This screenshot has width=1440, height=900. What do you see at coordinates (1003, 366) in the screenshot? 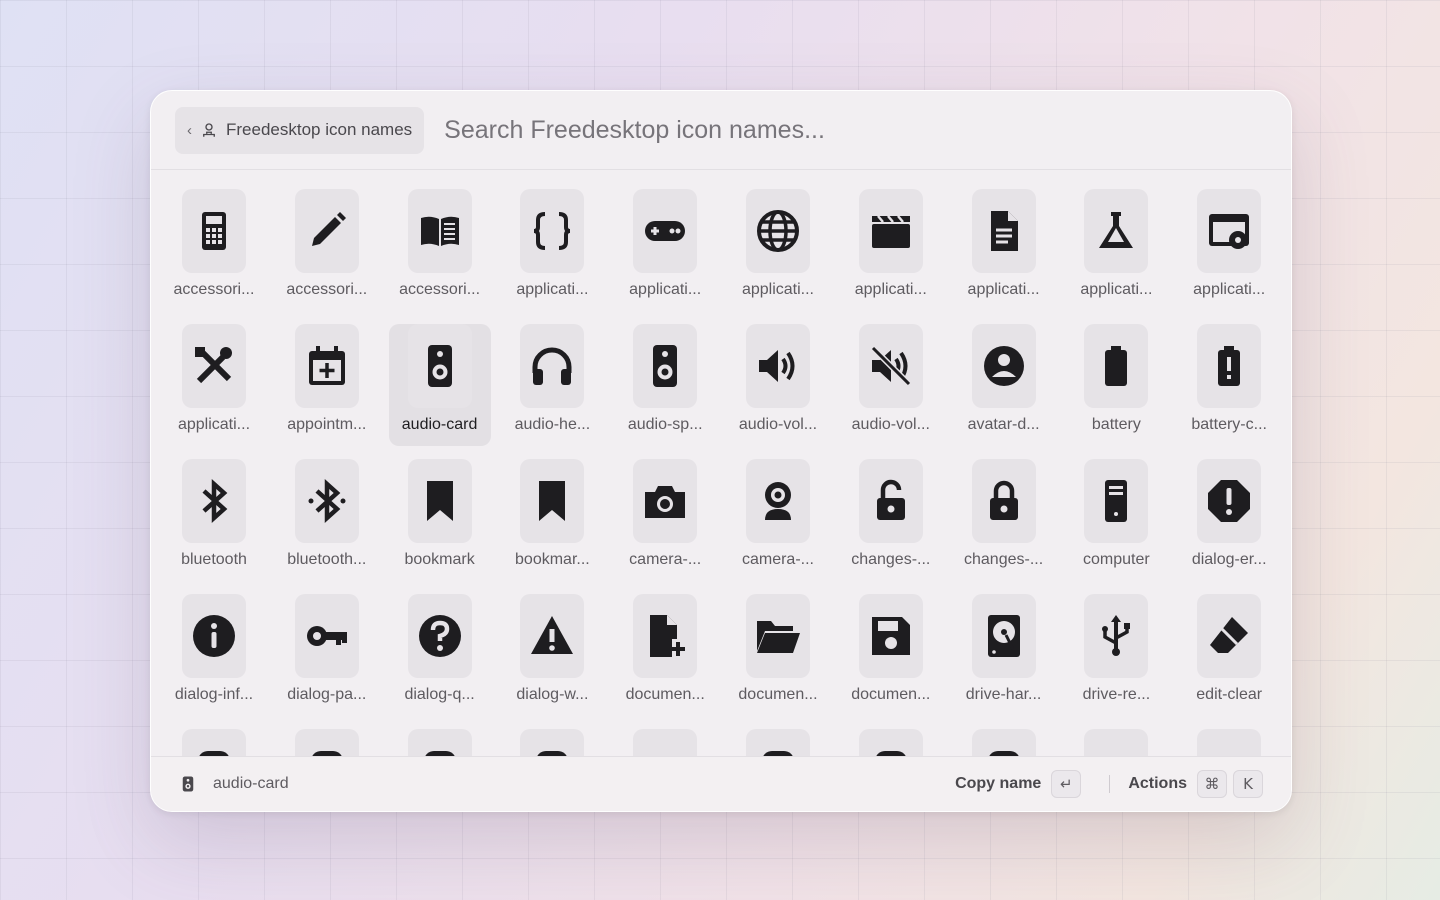
I see `user-circle-icon` at bounding box center [1003, 366].